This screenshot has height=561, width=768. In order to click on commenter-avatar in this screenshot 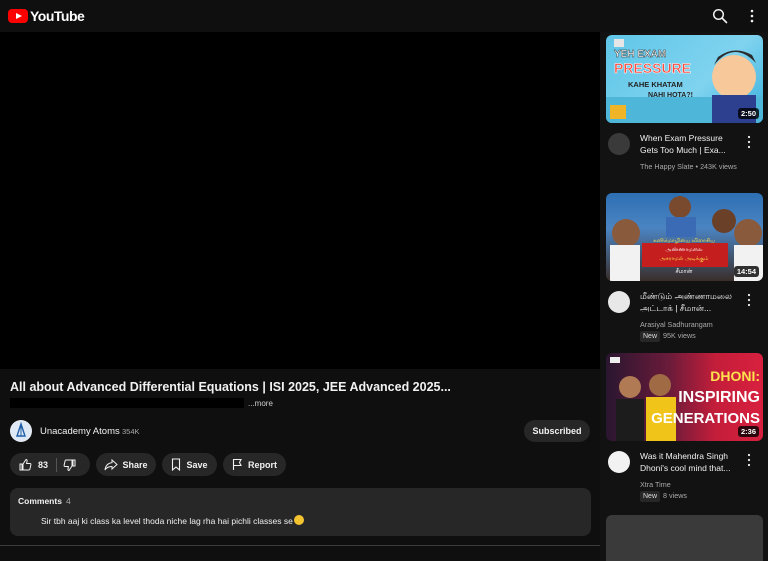, I will do `click(26, 522)`.